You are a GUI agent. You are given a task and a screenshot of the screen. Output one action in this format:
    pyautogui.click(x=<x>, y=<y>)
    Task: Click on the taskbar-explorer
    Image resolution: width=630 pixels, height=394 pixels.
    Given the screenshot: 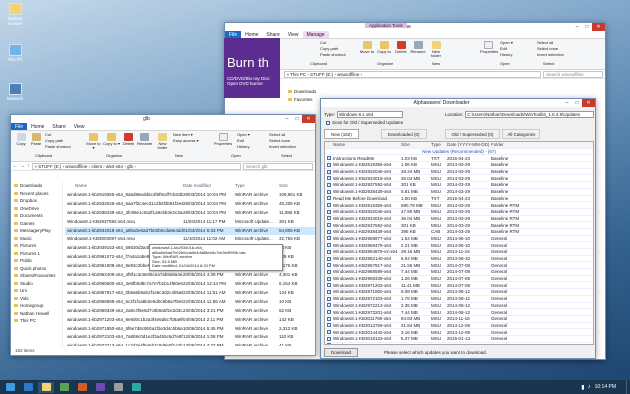 What is the action you would take?
    pyautogui.click(x=46, y=387)
    